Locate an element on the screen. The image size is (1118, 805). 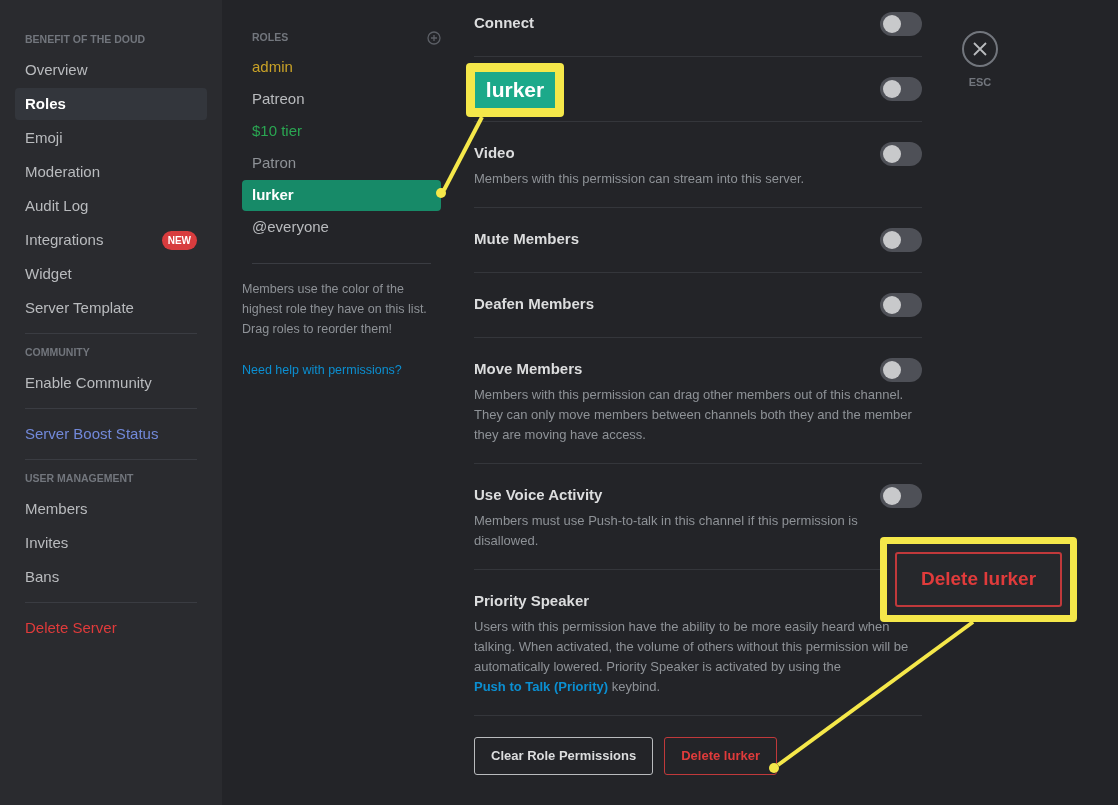
sidebar-item: Bans is located at coordinates (111, 577).